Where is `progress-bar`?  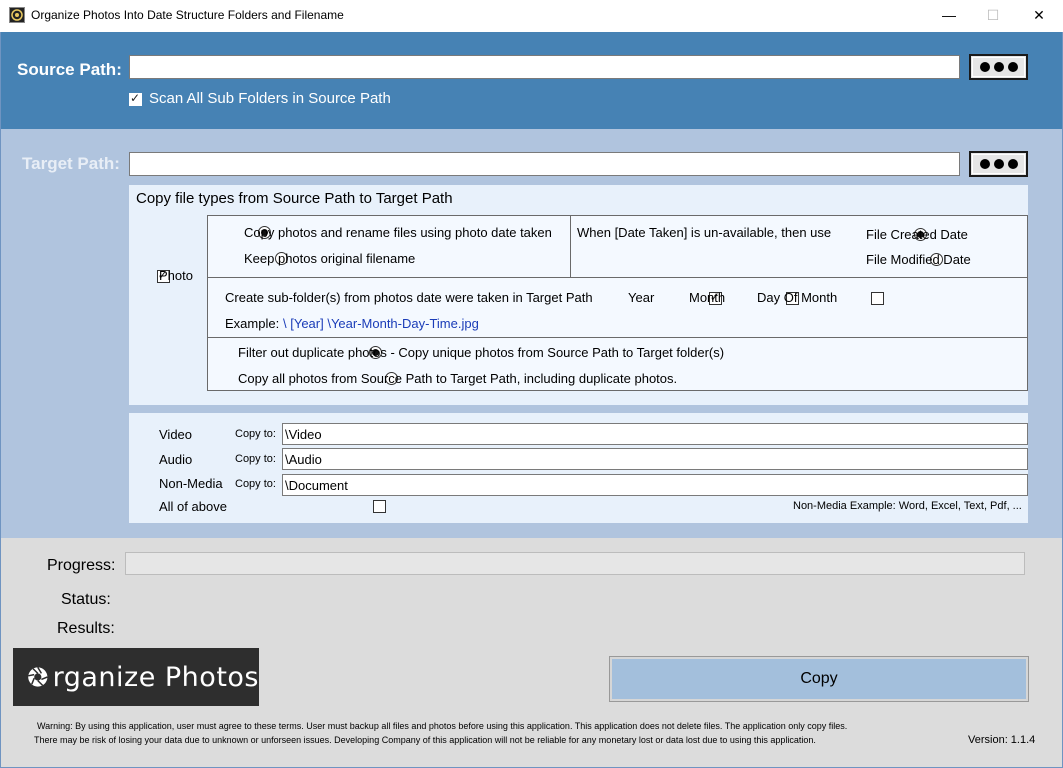 progress-bar is located at coordinates (575, 563).